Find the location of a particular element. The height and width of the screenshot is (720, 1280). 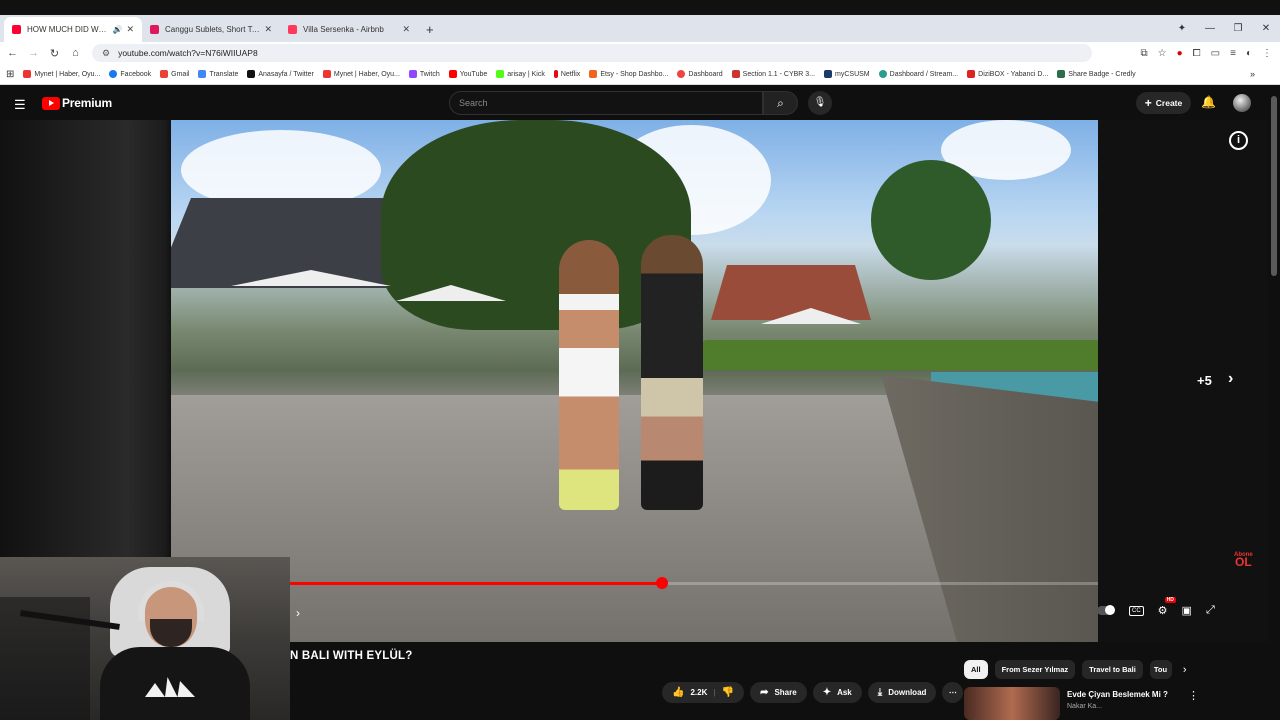

more-actions-button: ⋯ is located at coordinates (953, 692).